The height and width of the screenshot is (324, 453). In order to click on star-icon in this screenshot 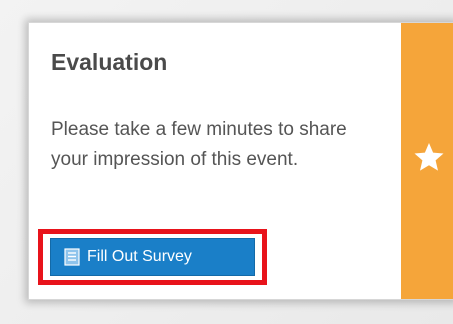, I will do `click(429, 157)`.